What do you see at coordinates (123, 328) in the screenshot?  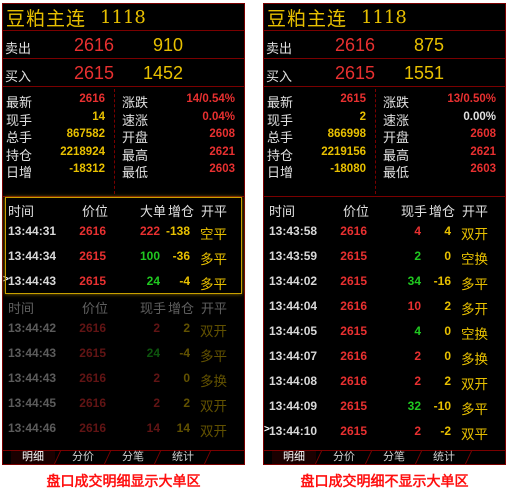 I see `trade-row: 13:44:42 2616 2 2 双开` at bounding box center [123, 328].